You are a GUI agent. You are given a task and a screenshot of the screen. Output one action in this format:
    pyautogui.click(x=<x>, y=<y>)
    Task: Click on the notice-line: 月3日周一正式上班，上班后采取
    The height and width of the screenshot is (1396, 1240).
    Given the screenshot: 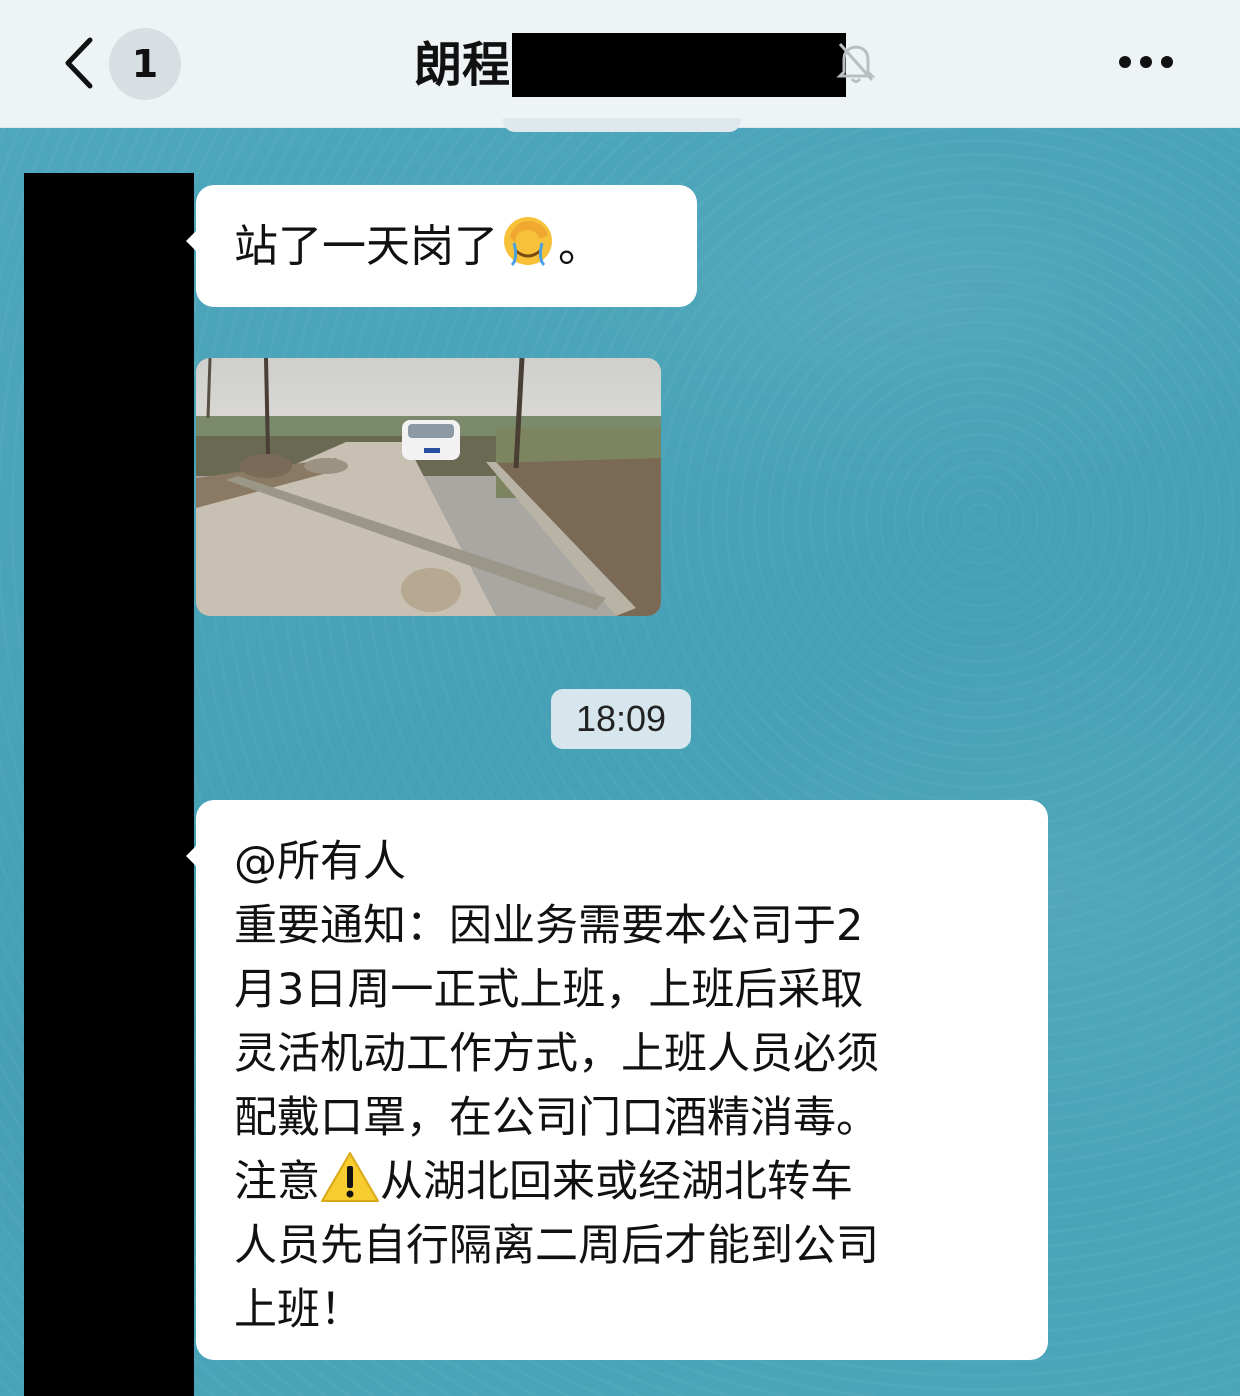 What is the action you would take?
    pyautogui.click(x=549, y=990)
    